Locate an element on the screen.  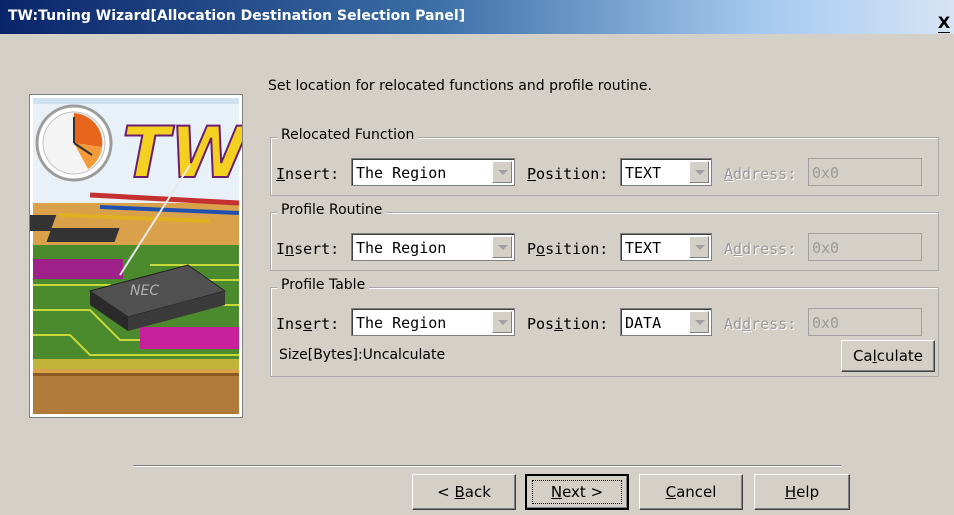
cancel-button: Cancel is located at coordinates (691, 492).